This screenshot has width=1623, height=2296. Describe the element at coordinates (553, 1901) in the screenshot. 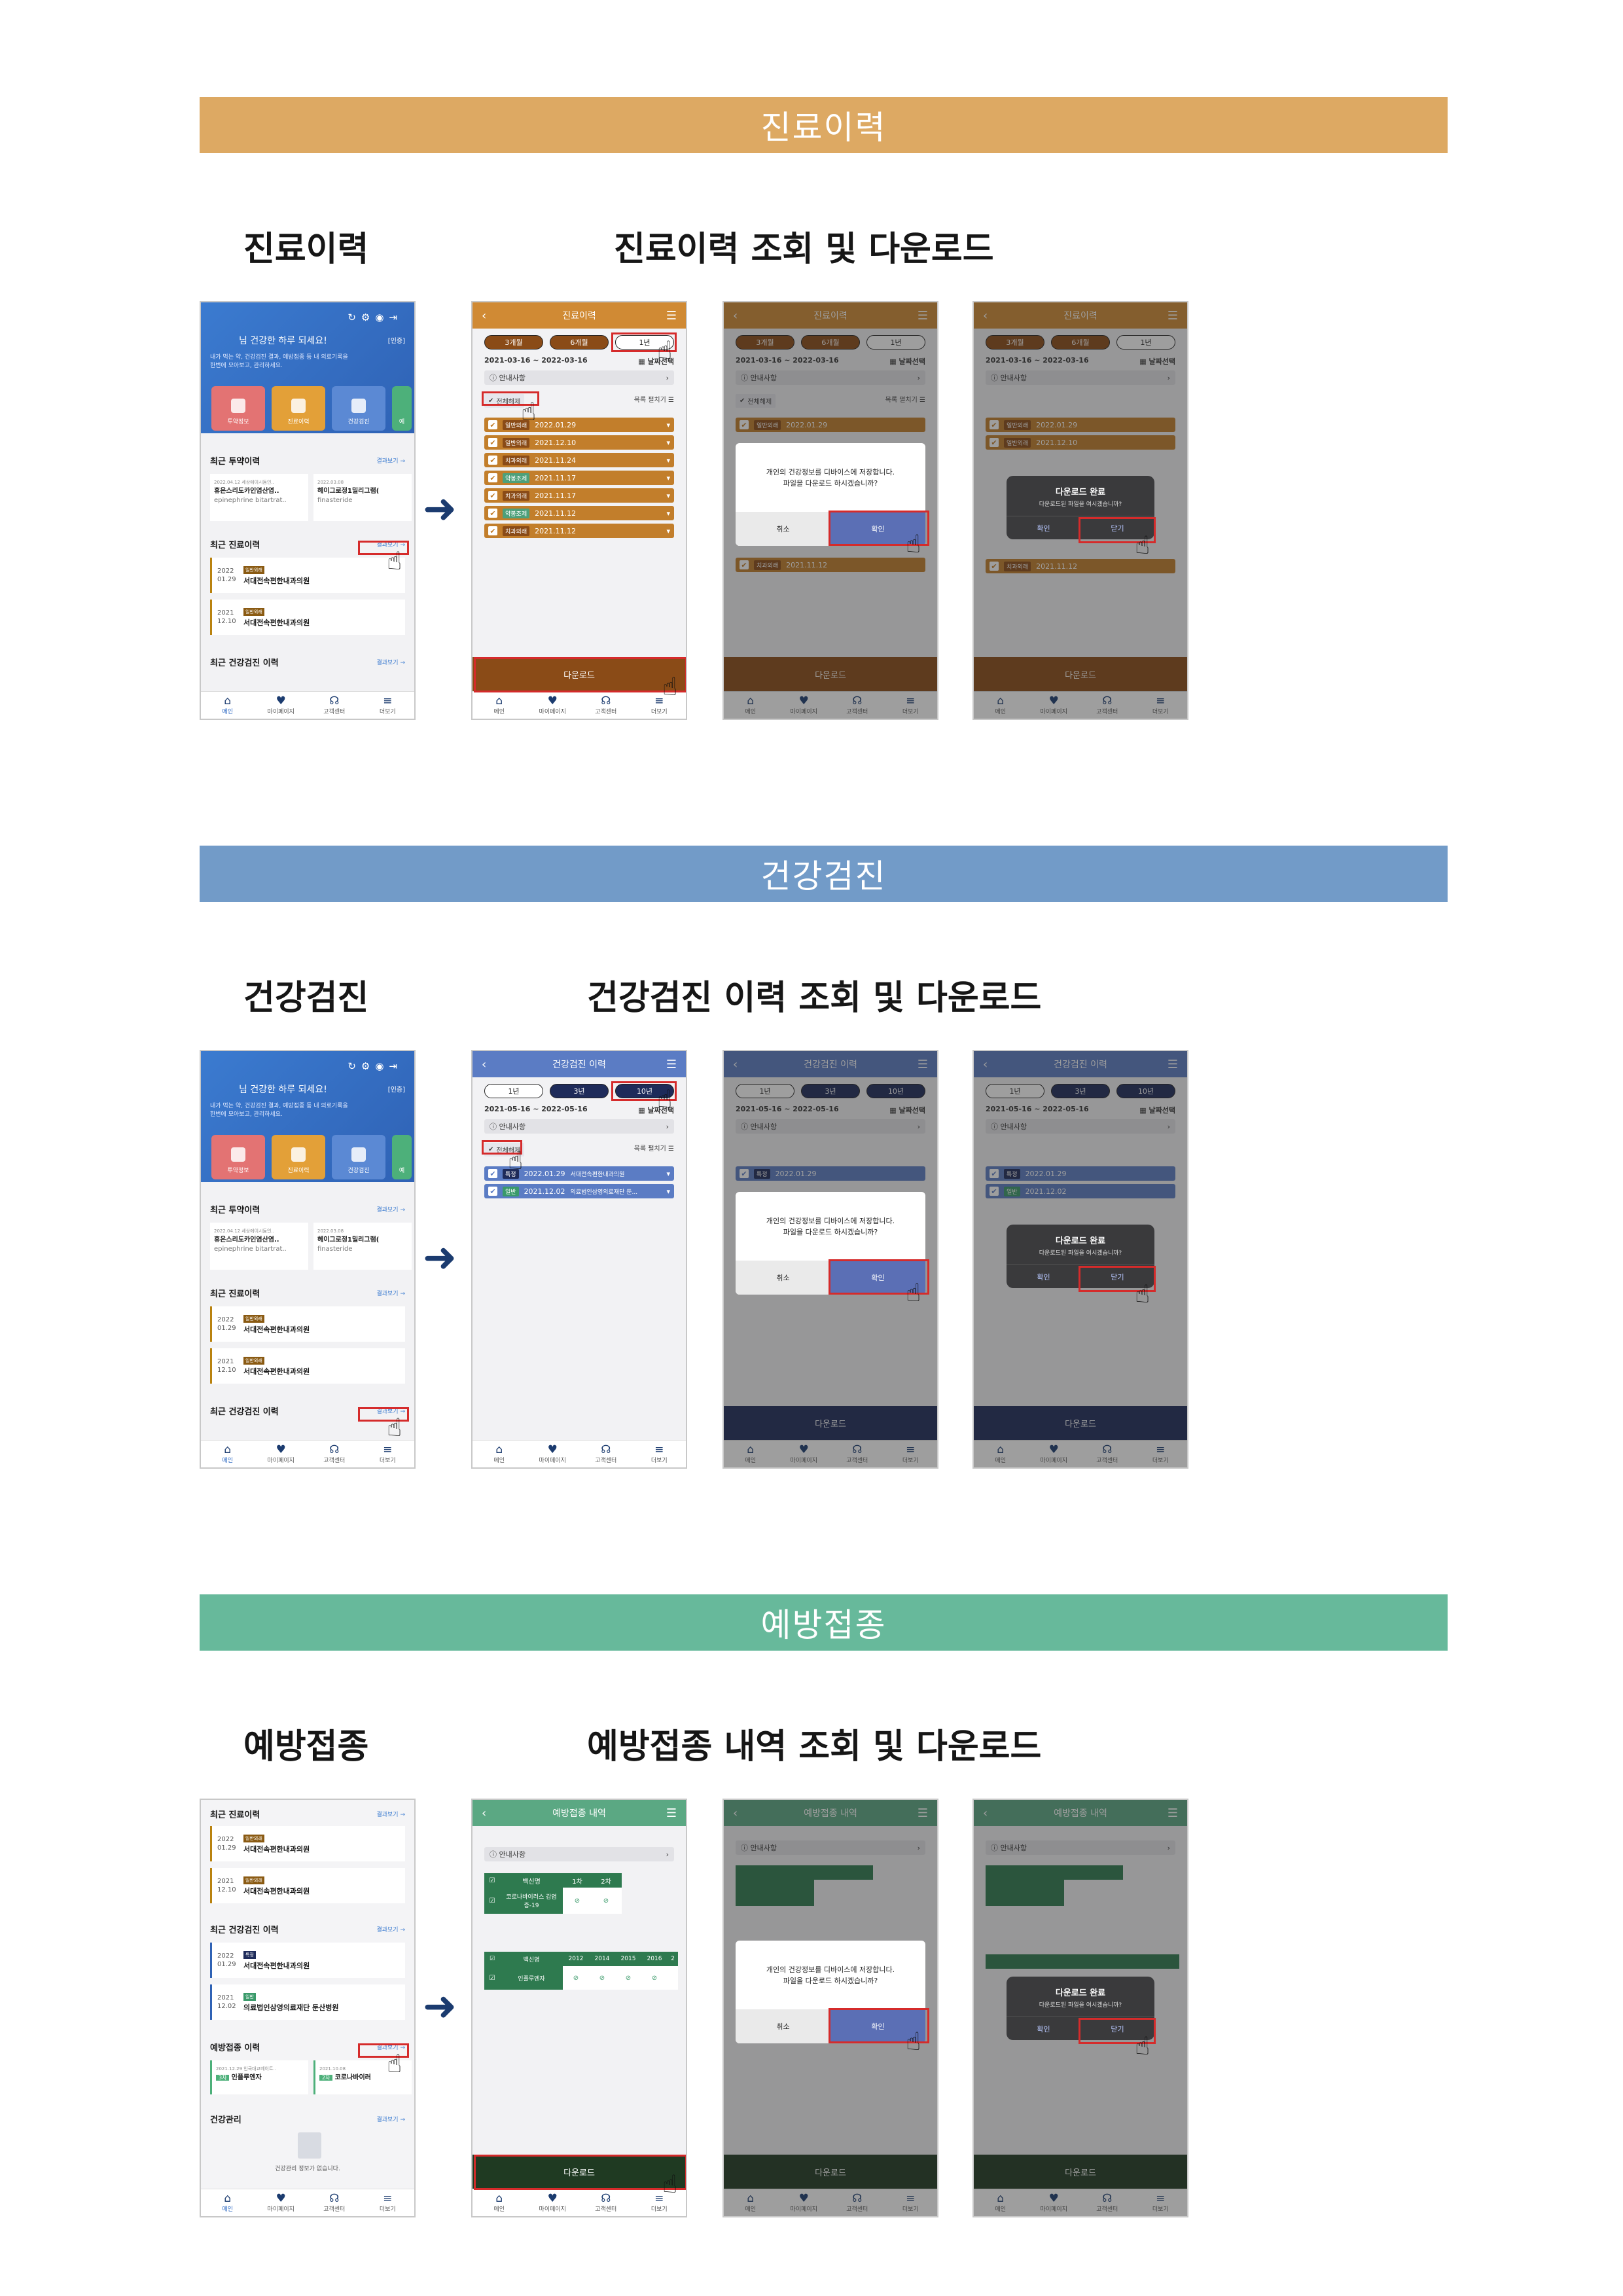

I see `table-row: ☑ 코로나바이러스 감염증-19 ⊘ ⊘` at that location.